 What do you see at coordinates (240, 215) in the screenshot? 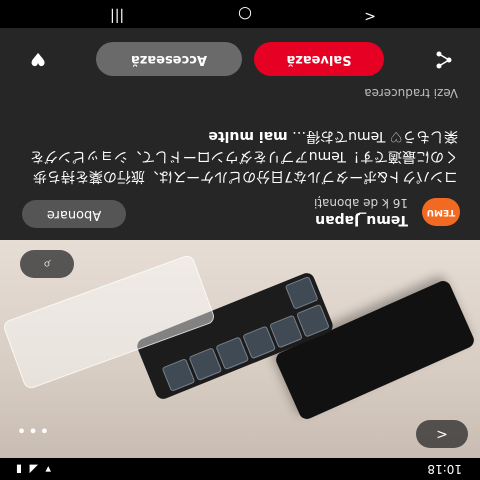
I see `creator-row: TEMU Temu_Japan 16 k de abonați Abonare` at bounding box center [240, 215].